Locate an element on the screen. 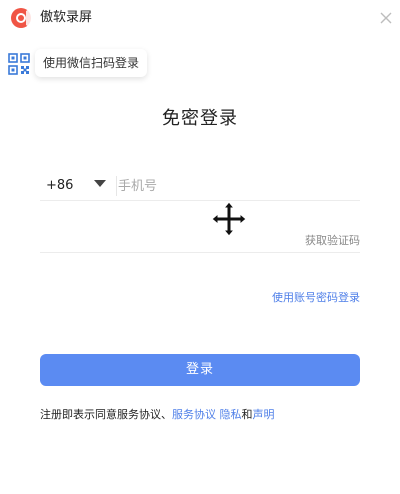 The image size is (400, 494). app-title: 傲软录屏 is located at coordinates (66, 17).